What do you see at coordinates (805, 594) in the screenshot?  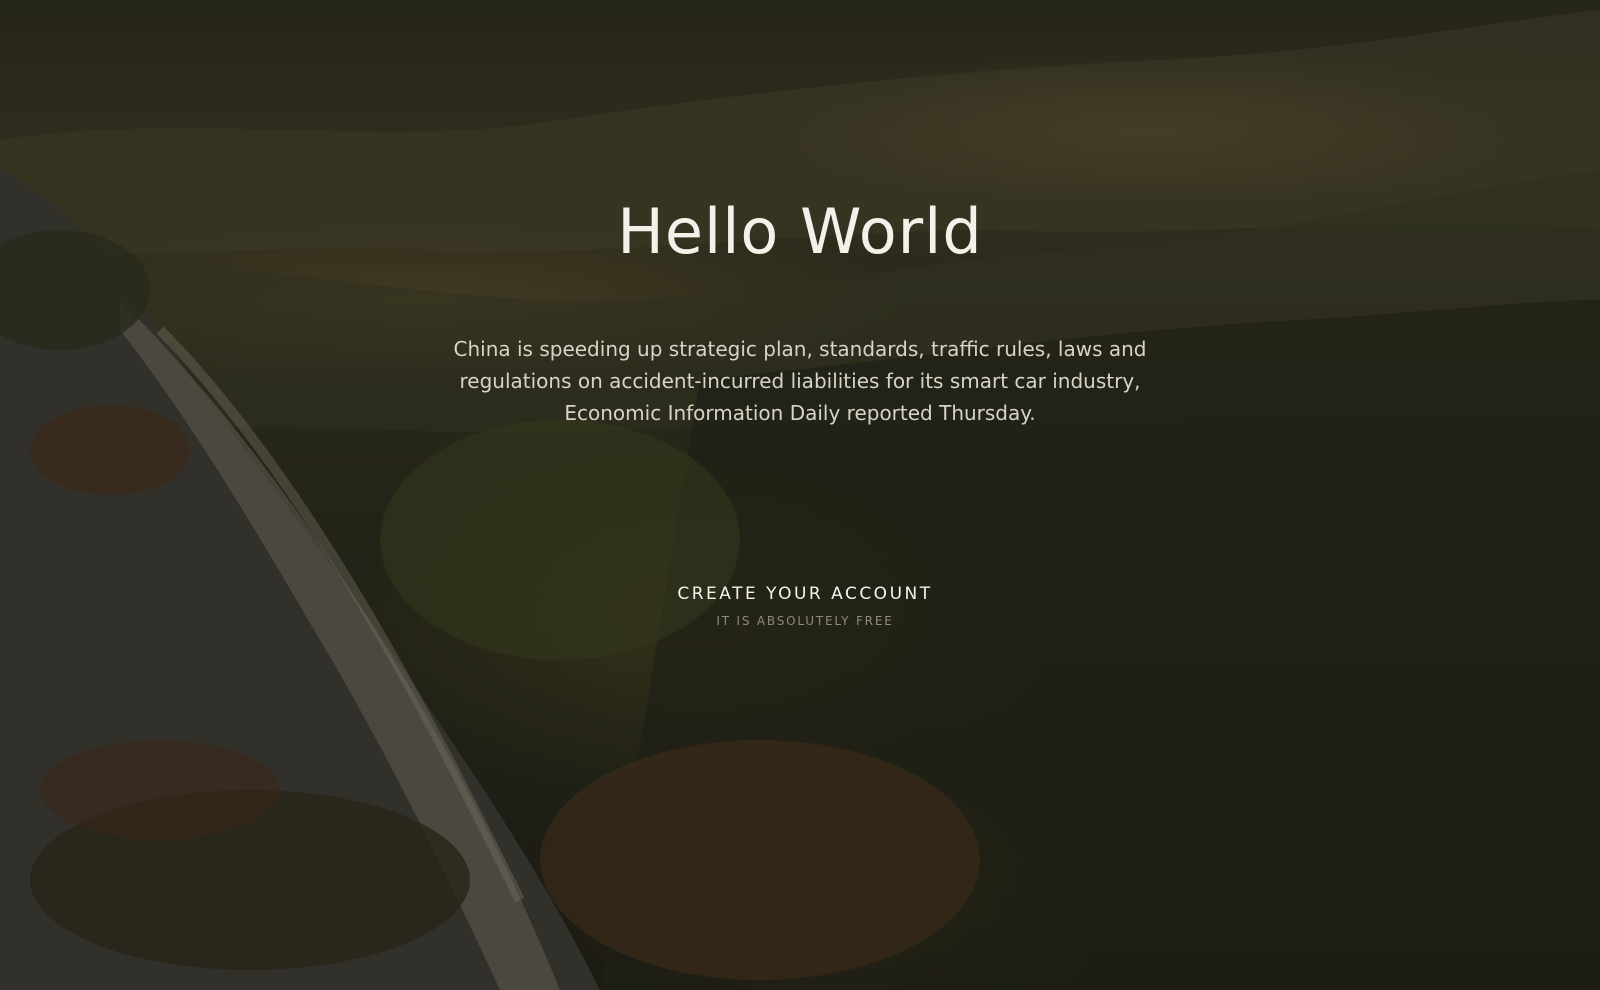 I see `create-account-label: CREATE YOUR ACCOUNT` at bounding box center [805, 594].